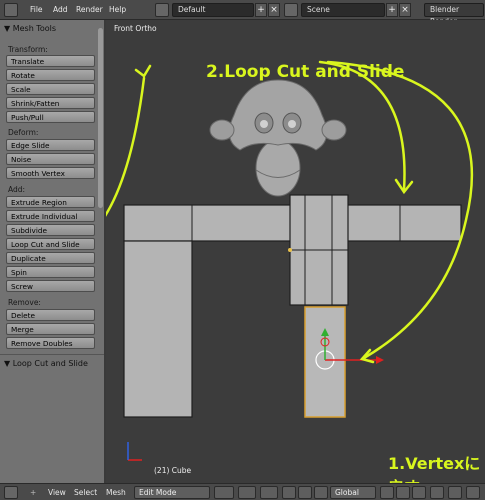 The width and height of the screenshot is (485, 500). I want to click on screen-layout-select: Default, so click(213, 10).